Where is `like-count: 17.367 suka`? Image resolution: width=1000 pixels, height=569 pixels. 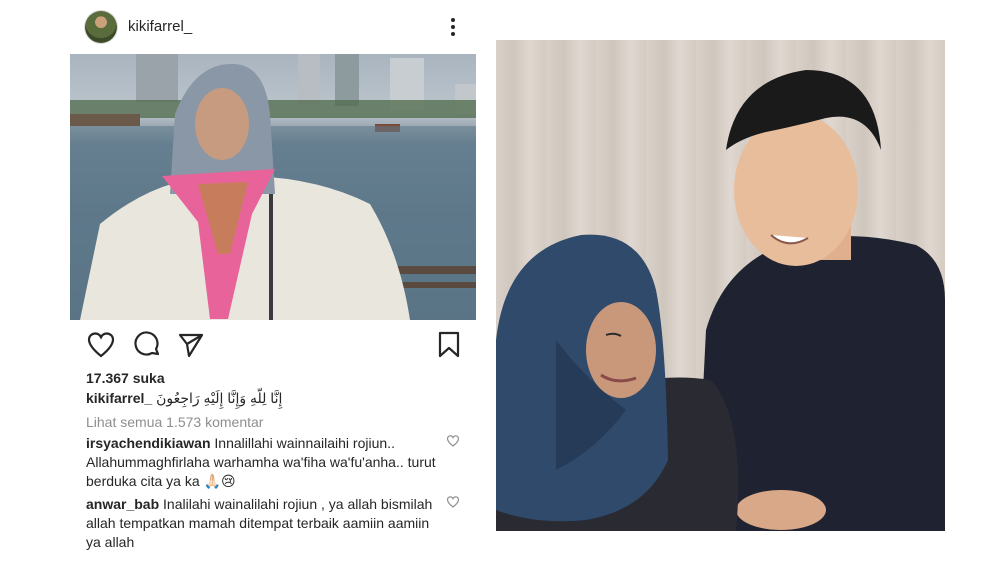
like-count: 17.367 suka is located at coordinates (125, 378).